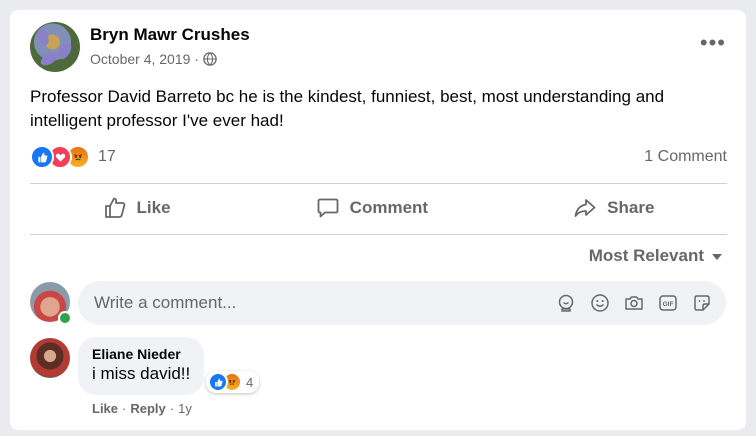 The height and width of the screenshot is (436, 756). What do you see at coordinates (210, 59) in the screenshot?
I see `globe-icon` at bounding box center [210, 59].